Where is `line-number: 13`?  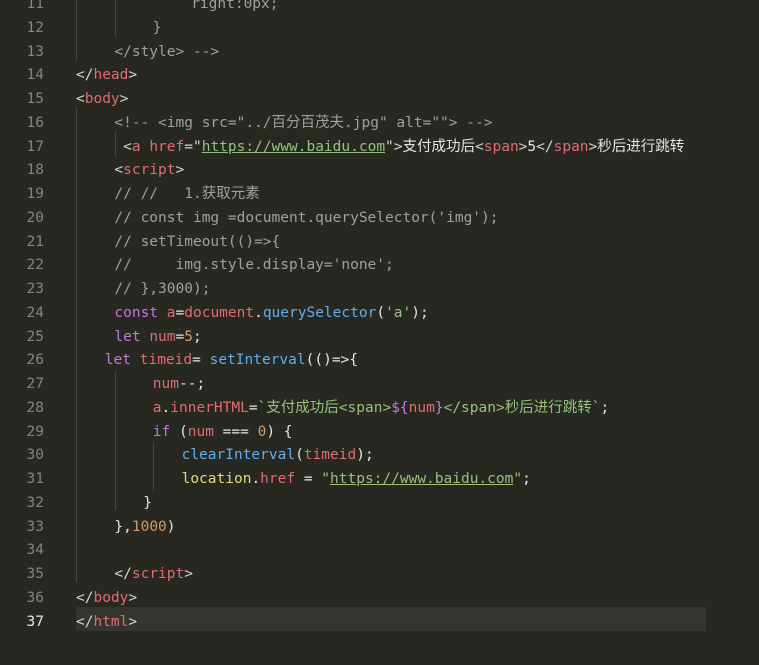
line-number: 13 is located at coordinates (35, 51).